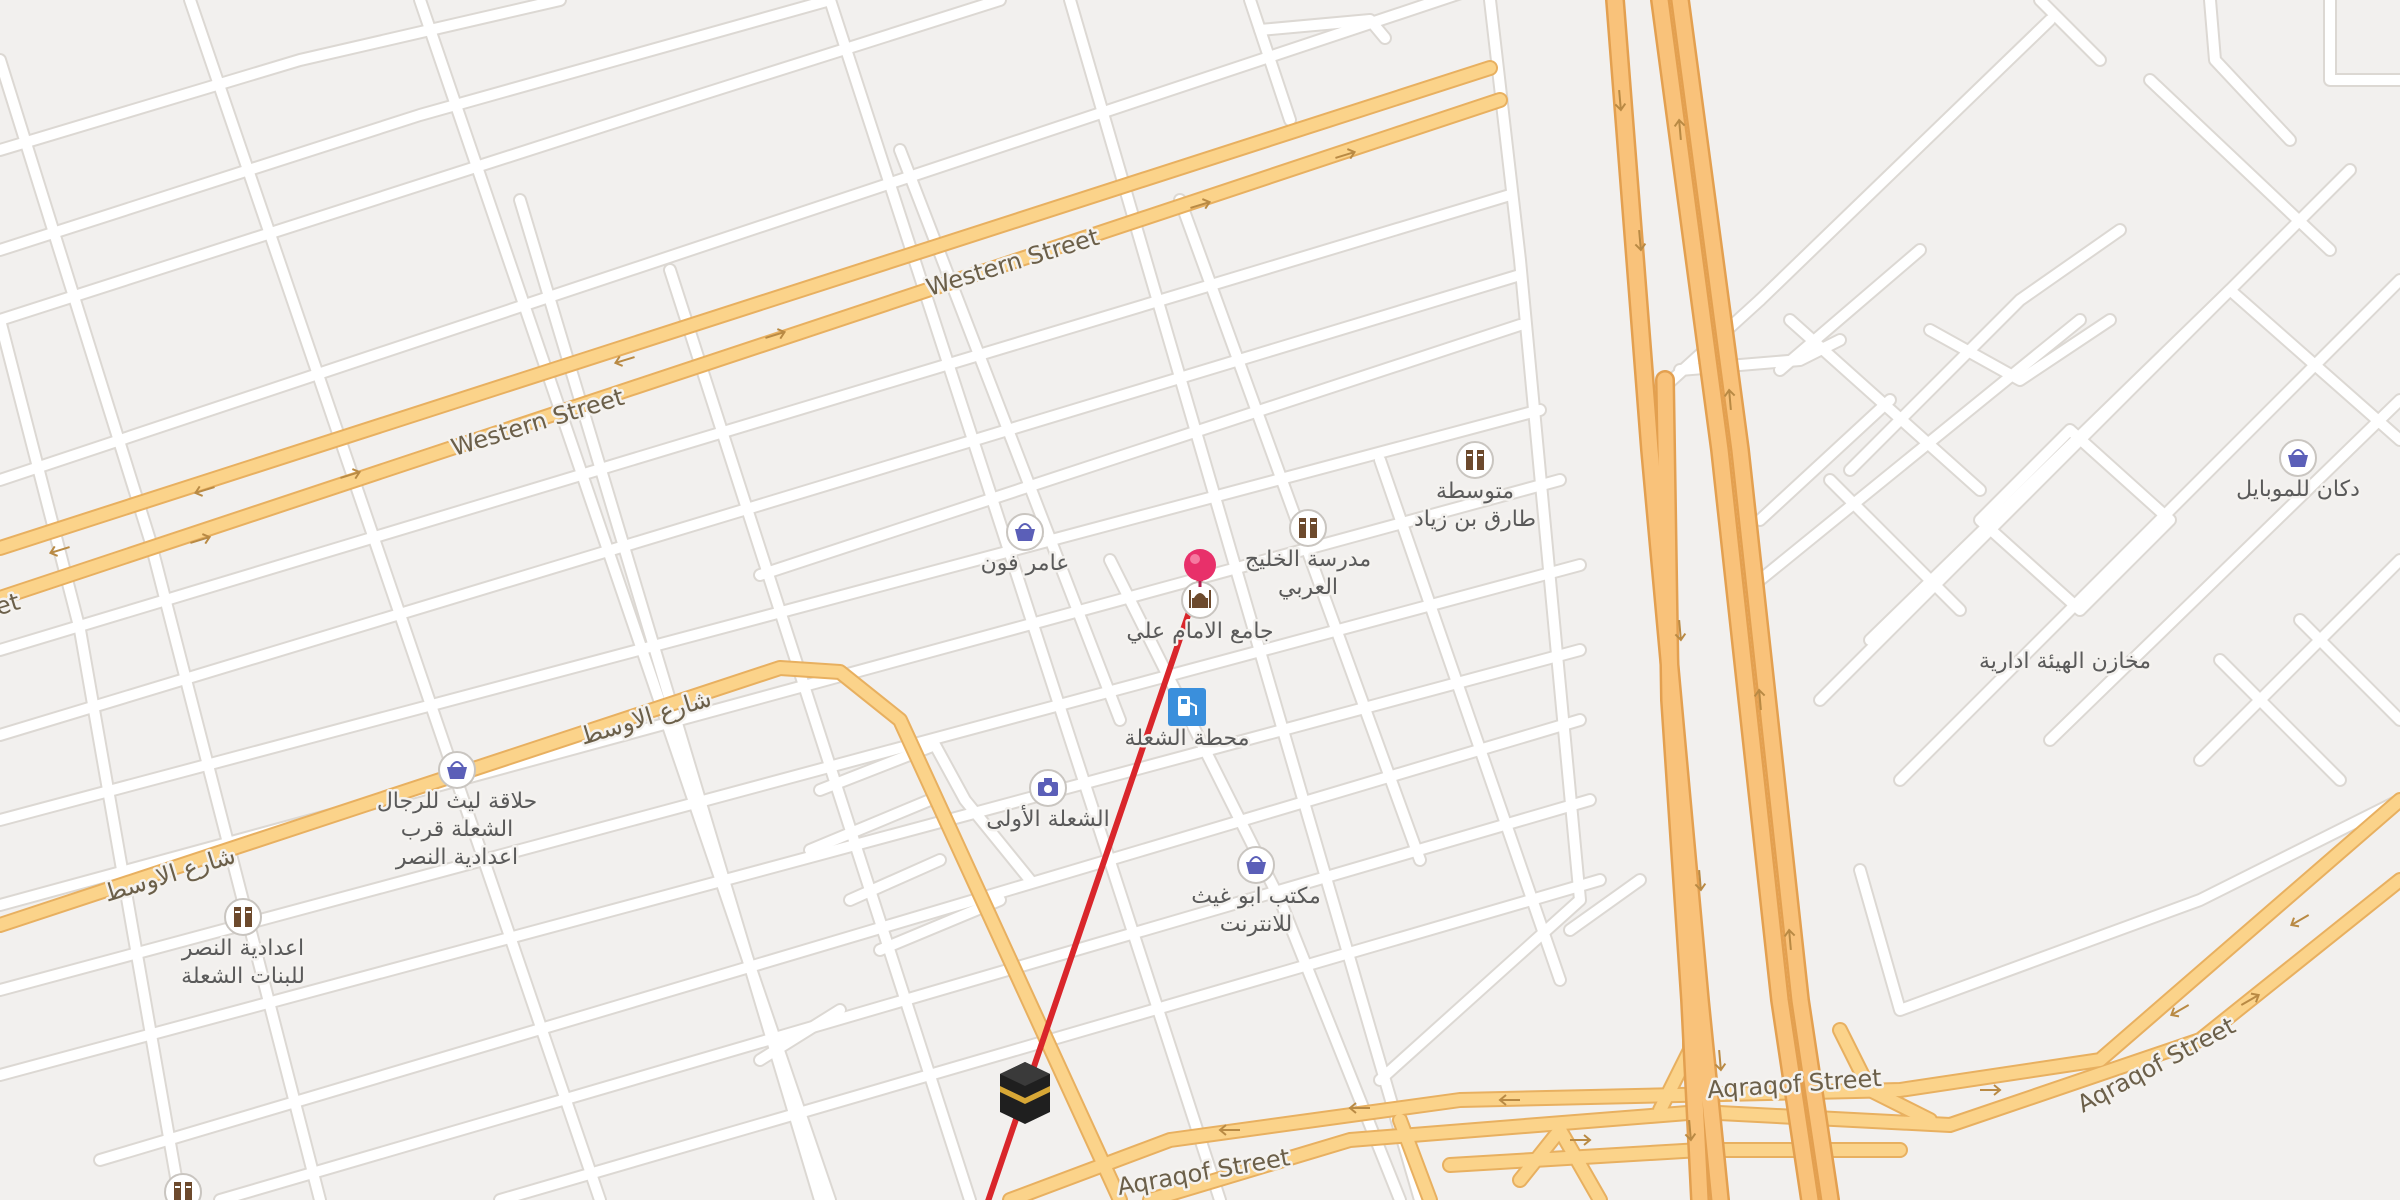 This screenshot has height=1200, width=2400. What do you see at coordinates (1722, 600) in the screenshot?
I see `highway` at bounding box center [1722, 600].